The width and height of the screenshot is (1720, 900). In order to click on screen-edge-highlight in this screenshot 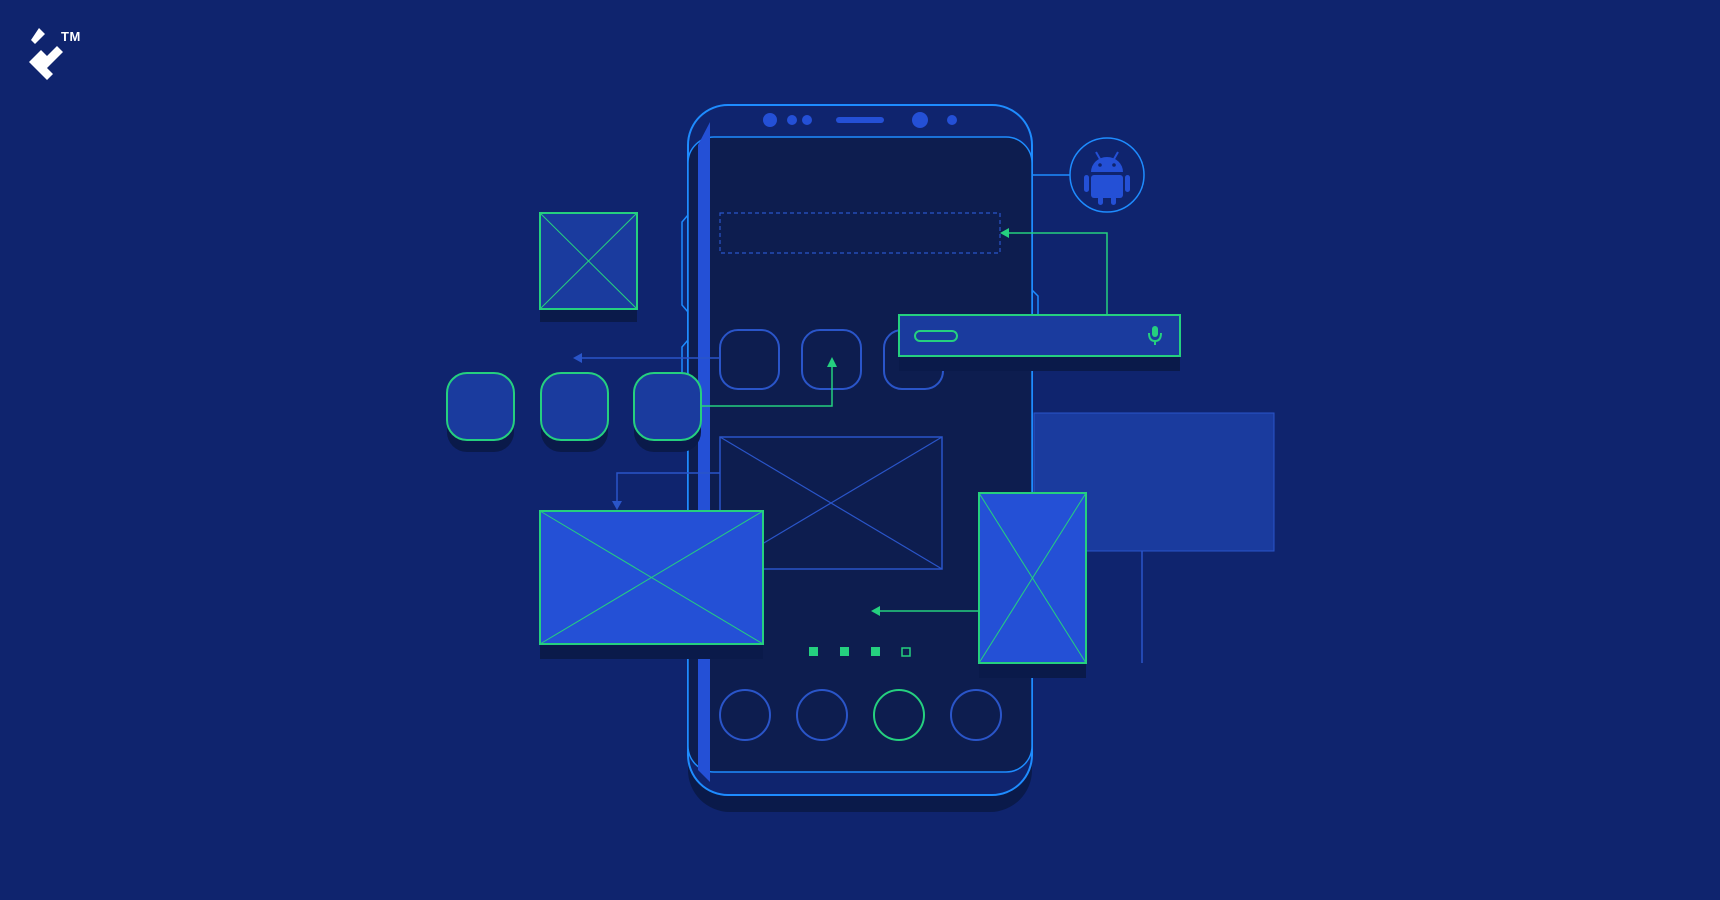, I will do `click(704, 452)`.